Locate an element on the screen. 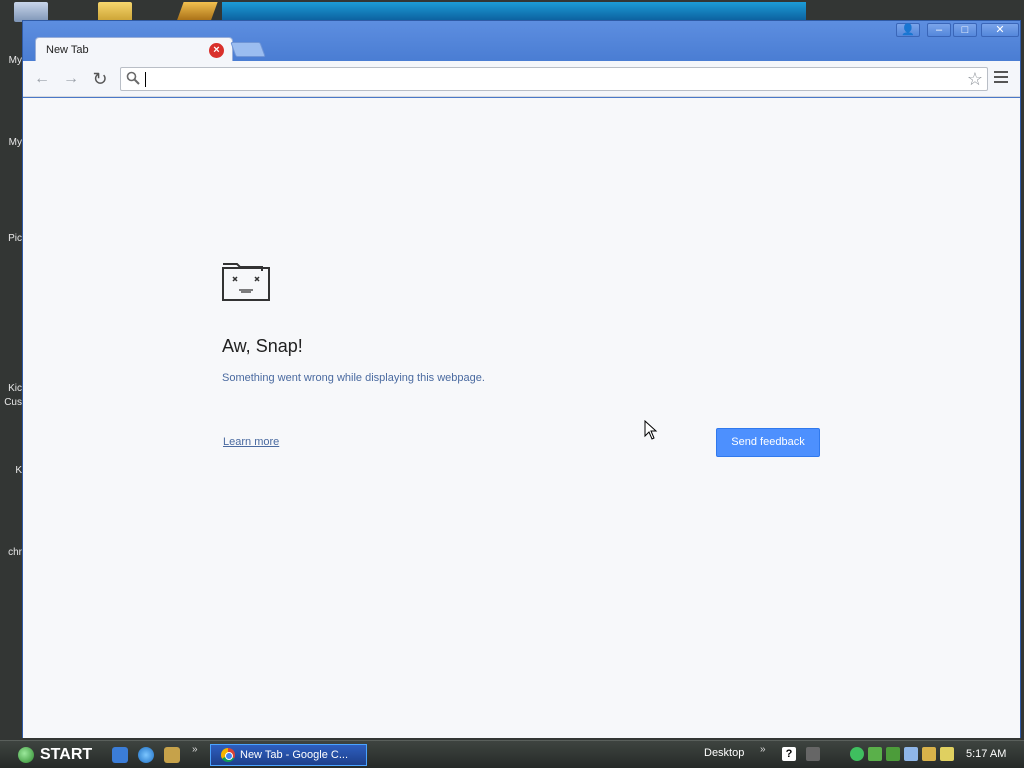 The height and width of the screenshot is (768, 1024). internet-explorer-icon is located at coordinates (146, 755).